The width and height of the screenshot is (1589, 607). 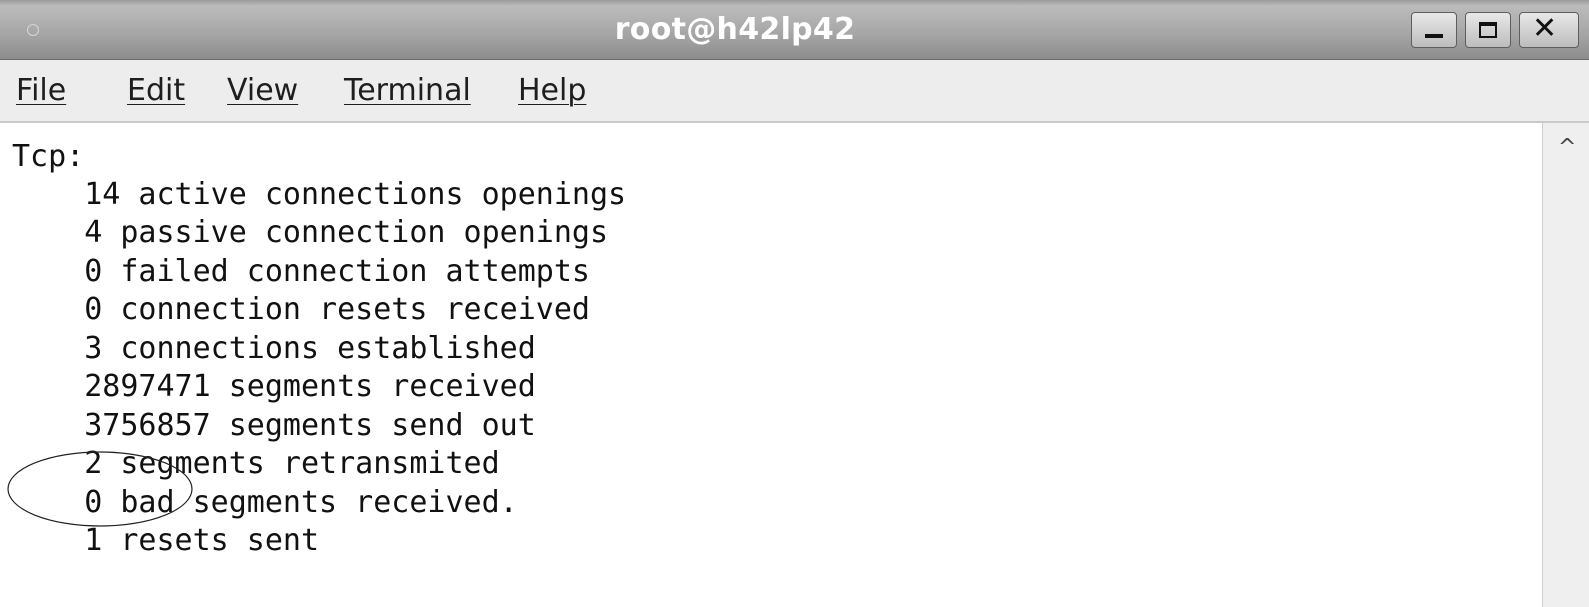 I want to click on chevron-up-icon: ^, so click(x=1567, y=147).